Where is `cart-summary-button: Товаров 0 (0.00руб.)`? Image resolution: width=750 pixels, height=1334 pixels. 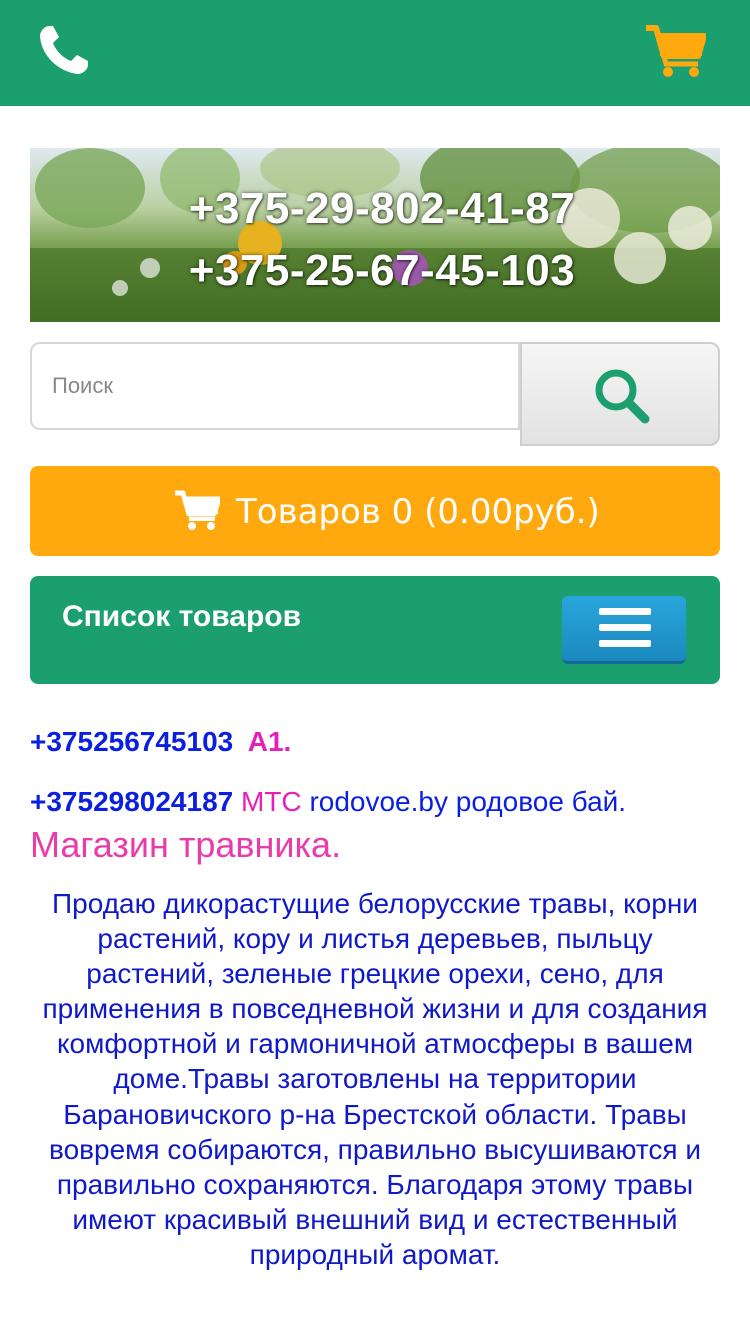 cart-summary-button: Товаров 0 (0.00руб.) is located at coordinates (375, 511).